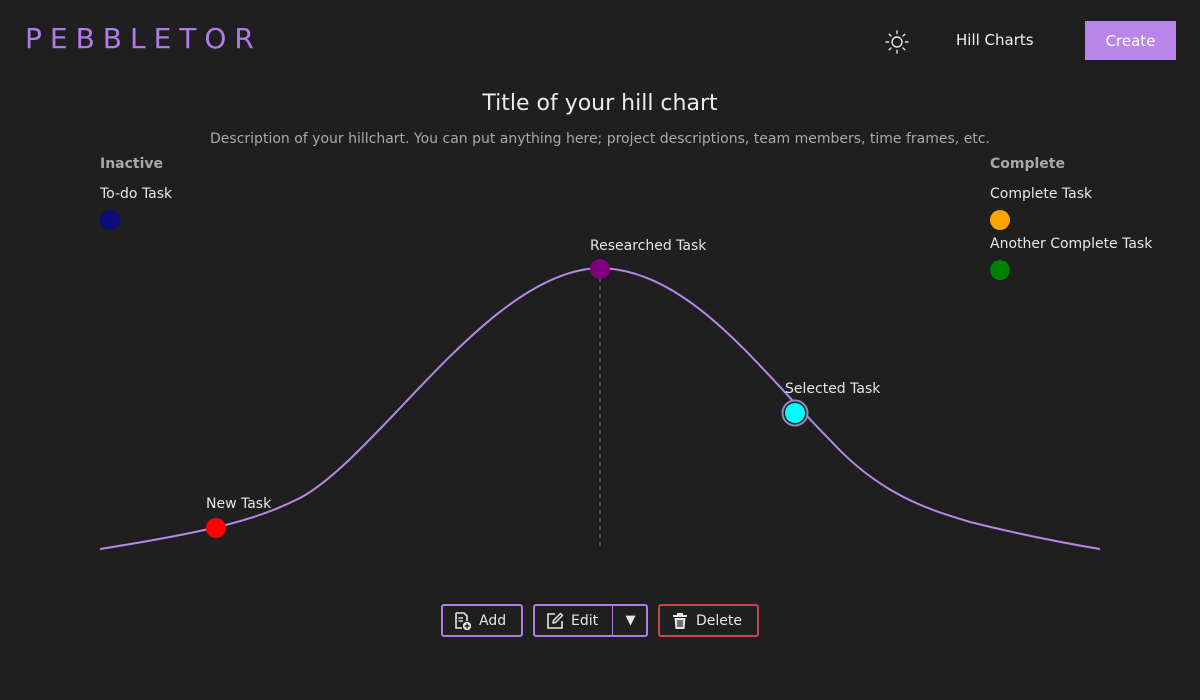  I want to click on hill-task-label: Selected Task, so click(833, 389).